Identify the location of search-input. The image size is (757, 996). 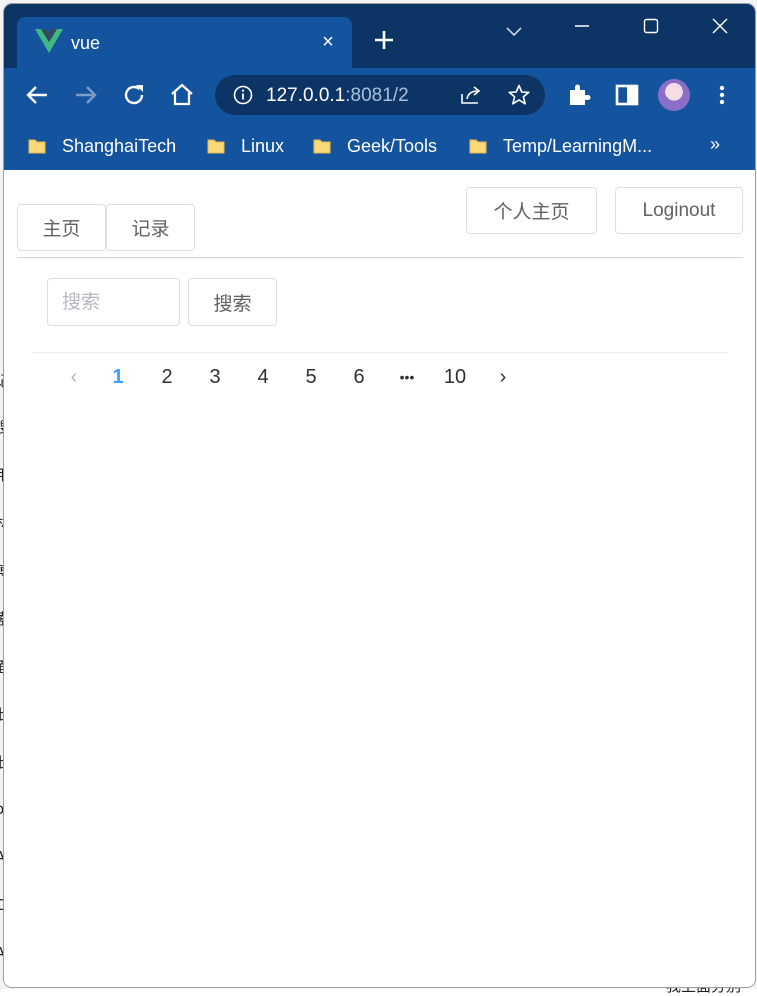
(113, 302).